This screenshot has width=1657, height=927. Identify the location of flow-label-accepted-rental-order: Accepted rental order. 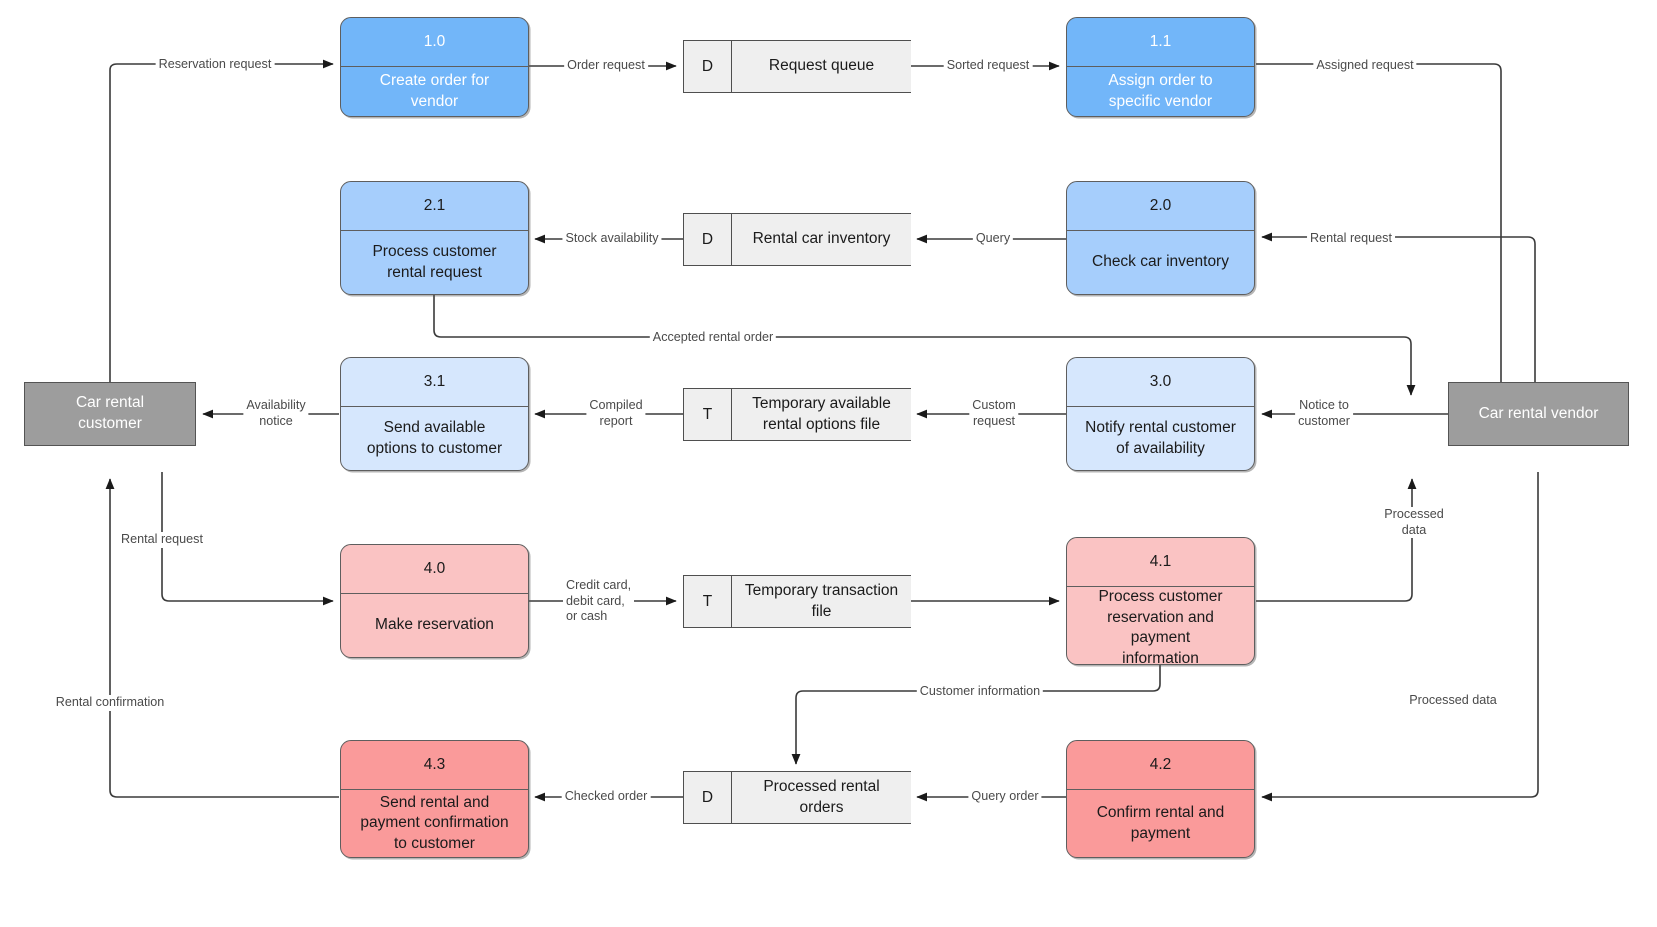
(713, 338).